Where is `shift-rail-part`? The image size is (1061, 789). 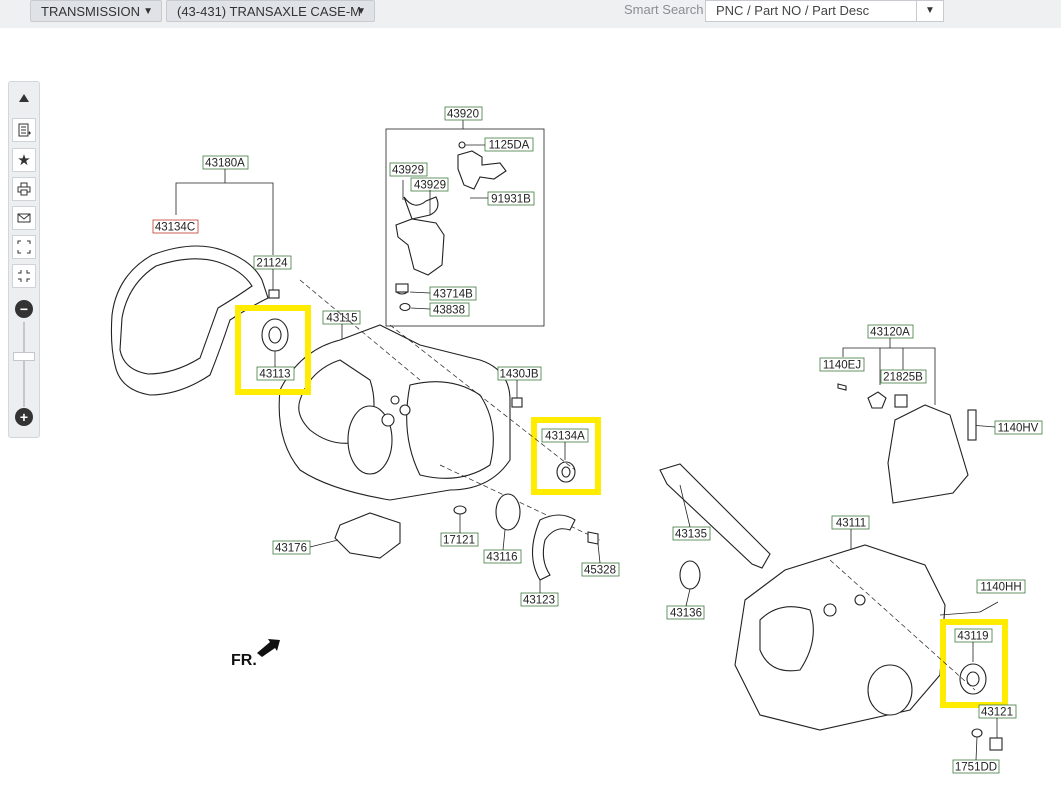
shift-rail-part is located at coordinates (482, 170).